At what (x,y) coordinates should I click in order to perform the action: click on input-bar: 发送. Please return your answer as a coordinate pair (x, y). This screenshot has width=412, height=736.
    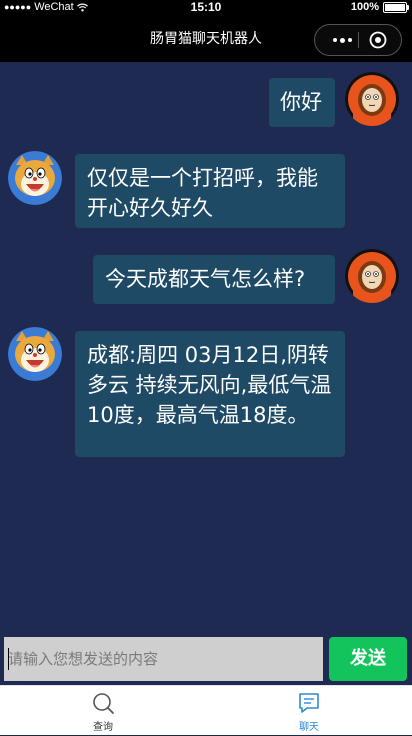
    Looking at the image, I should click on (206, 659).